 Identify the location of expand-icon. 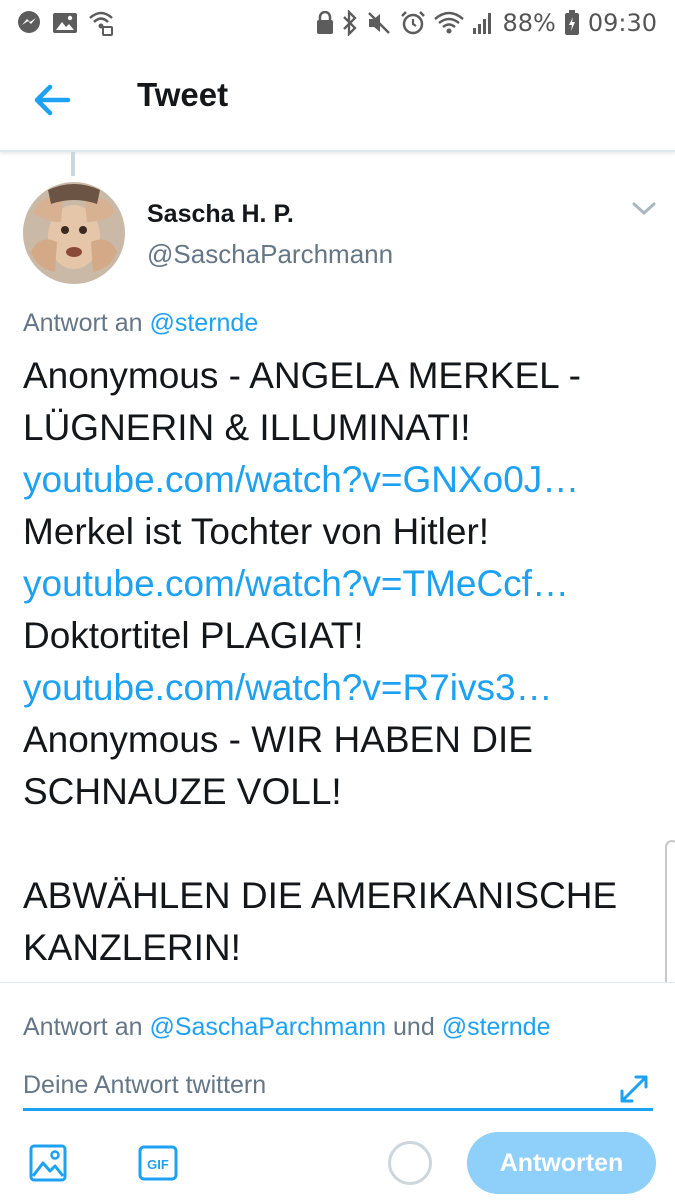
(634, 1093).